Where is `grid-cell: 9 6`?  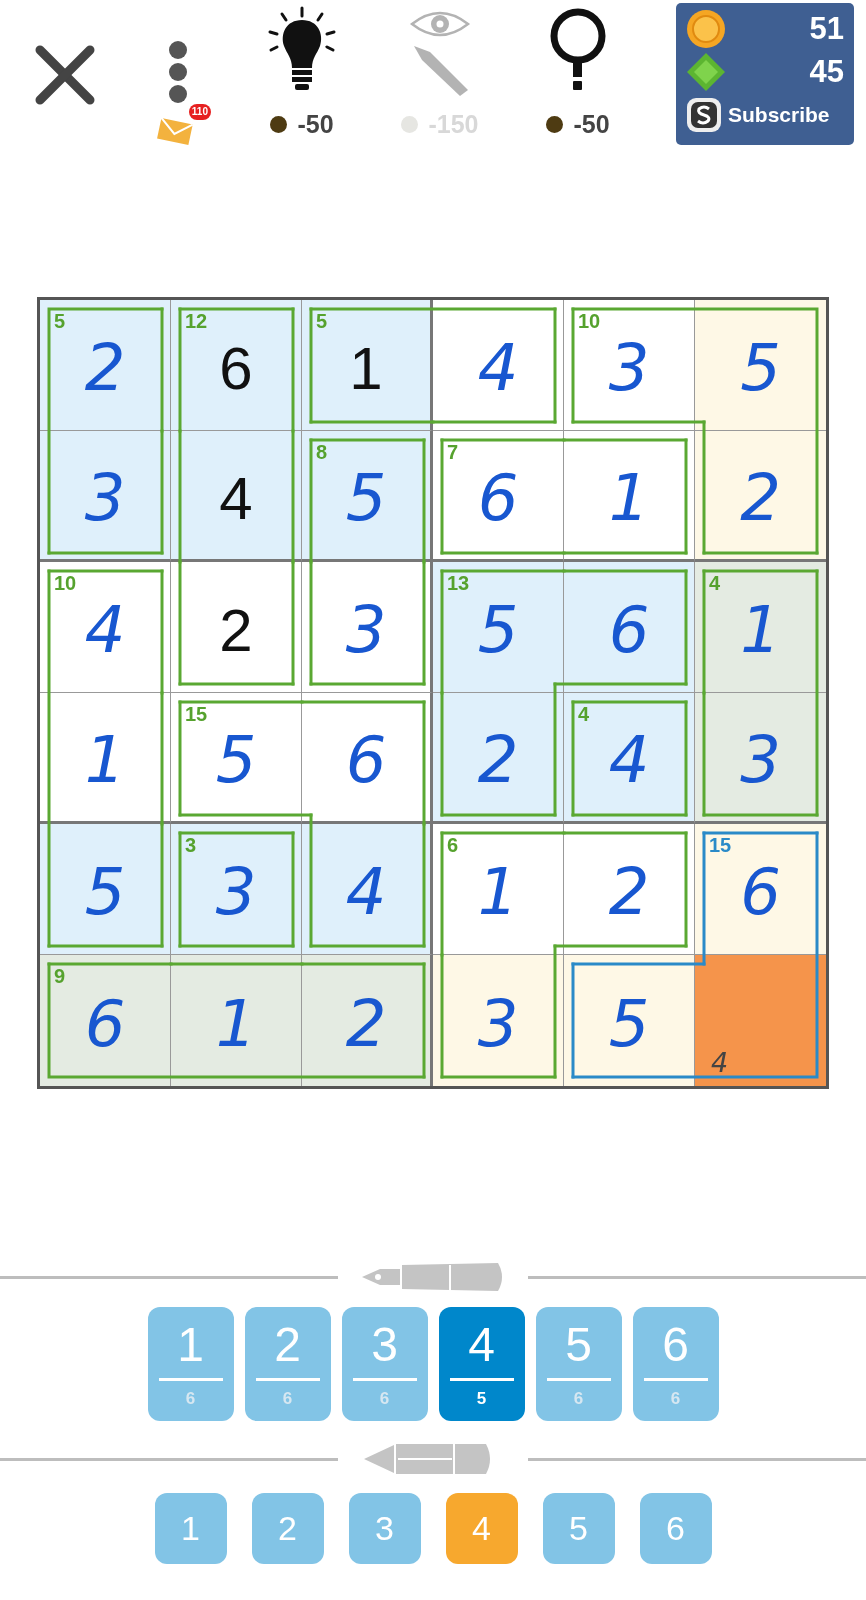 grid-cell: 9 6 is located at coordinates (105, 1020).